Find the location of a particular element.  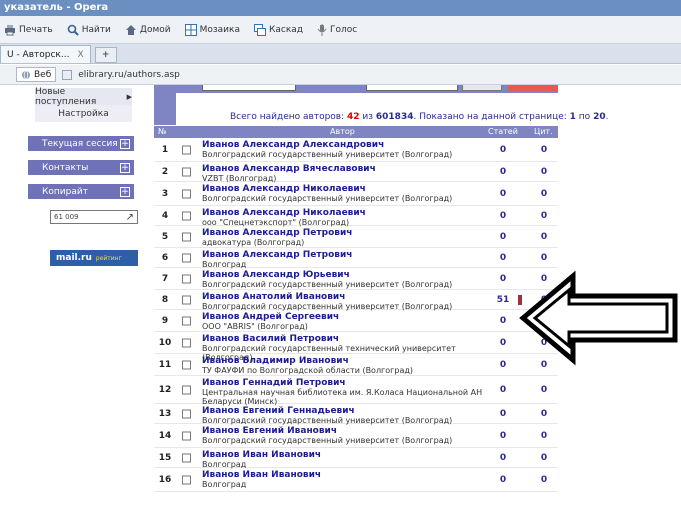

author-cell: Иванов Иван Иванович Волгоград is located at coordinates (347, 459).